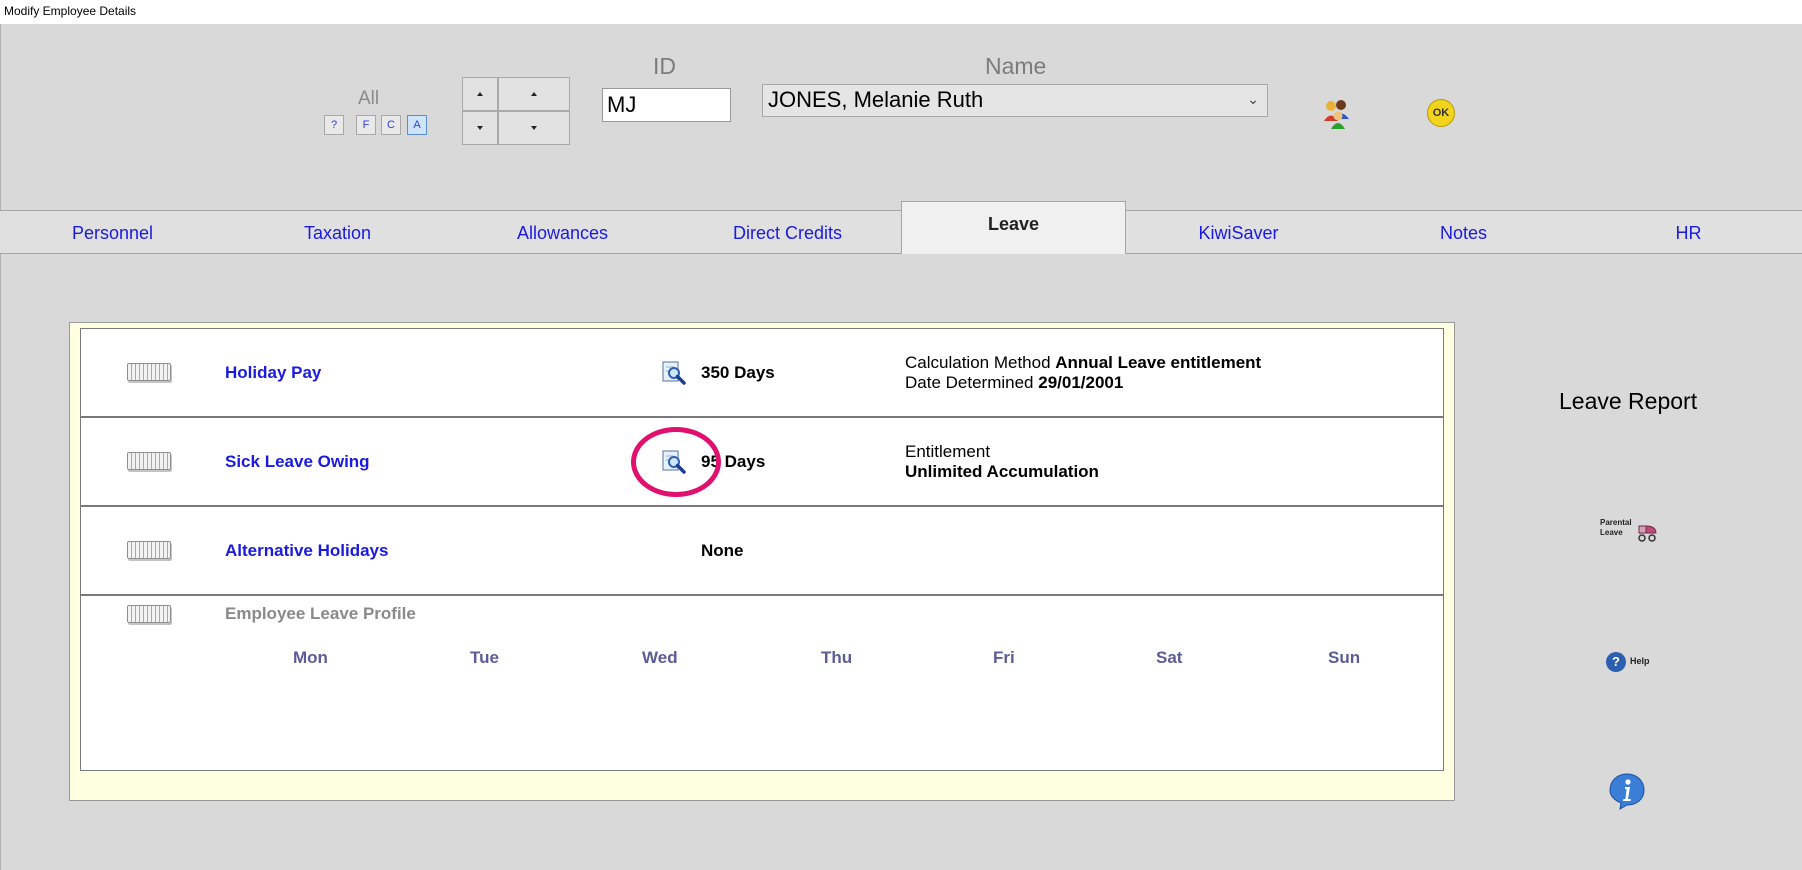 The height and width of the screenshot is (870, 1802). What do you see at coordinates (1337, 113) in the screenshot?
I see `people-icon` at bounding box center [1337, 113].